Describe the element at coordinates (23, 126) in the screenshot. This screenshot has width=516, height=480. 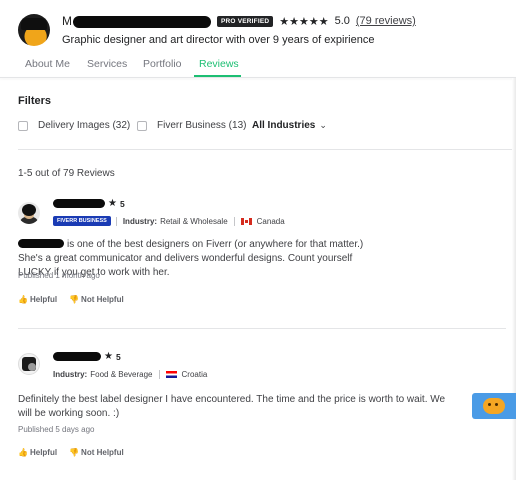
I see `delivery-images-checkbox` at that location.